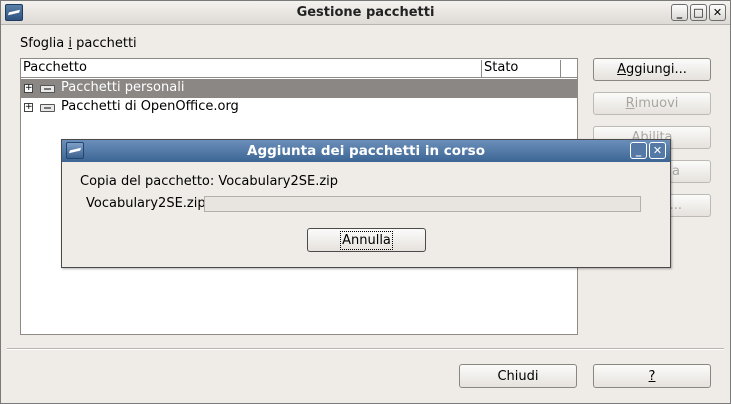  What do you see at coordinates (299, 88) in the screenshot?
I see `list-item-personal-packages: + Pacchetti personali` at bounding box center [299, 88].